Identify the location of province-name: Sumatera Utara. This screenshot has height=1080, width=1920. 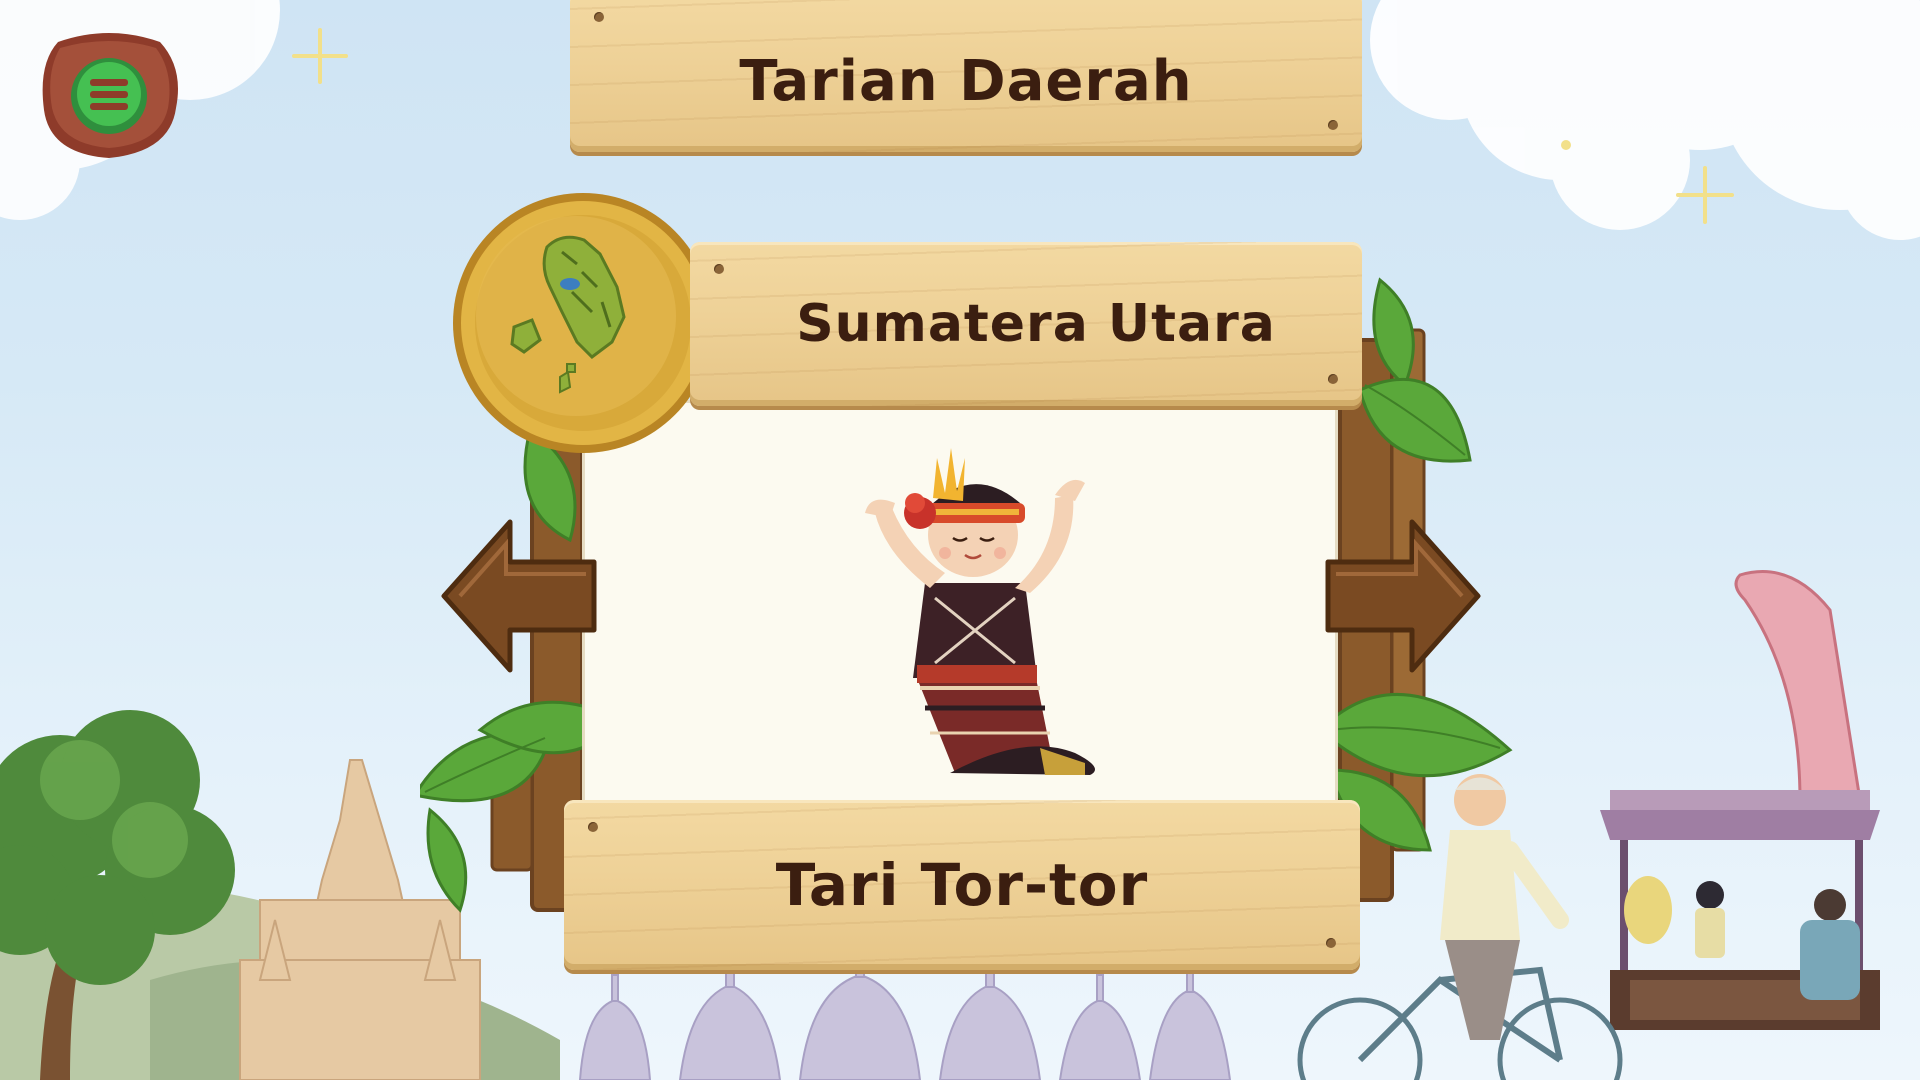
(1036, 324).